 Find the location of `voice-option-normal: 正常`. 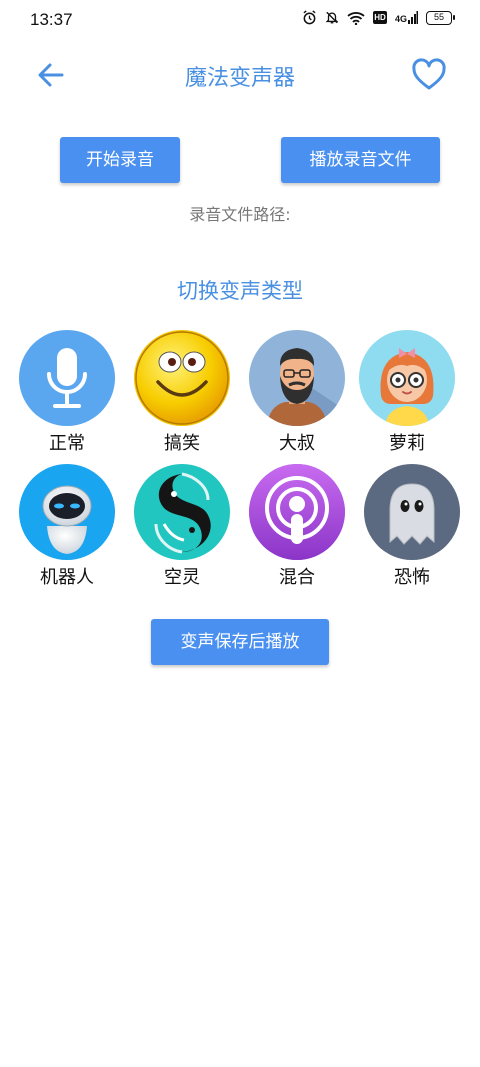

voice-option-normal: 正常 is located at coordinates (67, 392).